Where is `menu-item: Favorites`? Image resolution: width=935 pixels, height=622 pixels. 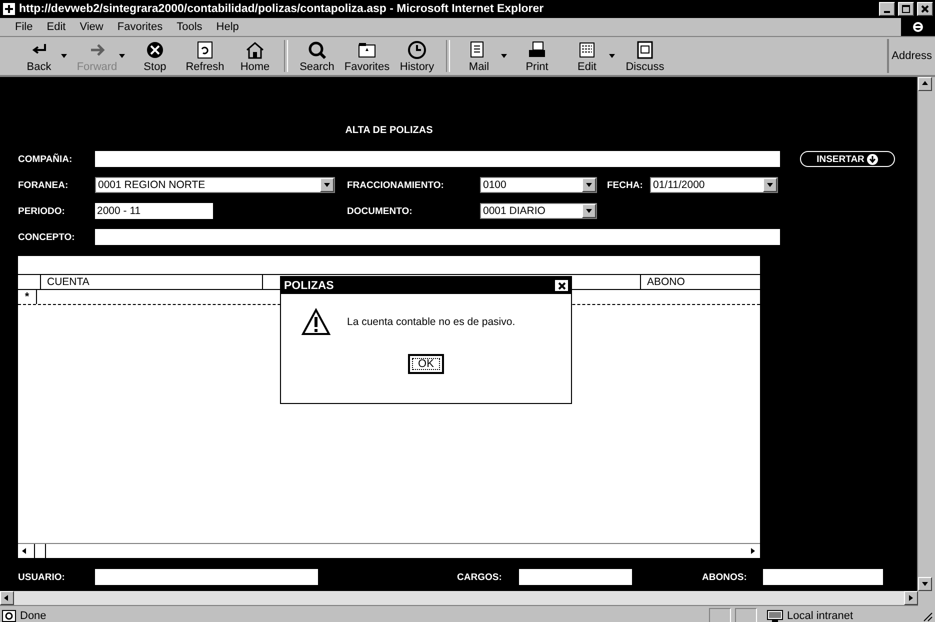 menu-item: Favorites is located at coordinates (140, 27).